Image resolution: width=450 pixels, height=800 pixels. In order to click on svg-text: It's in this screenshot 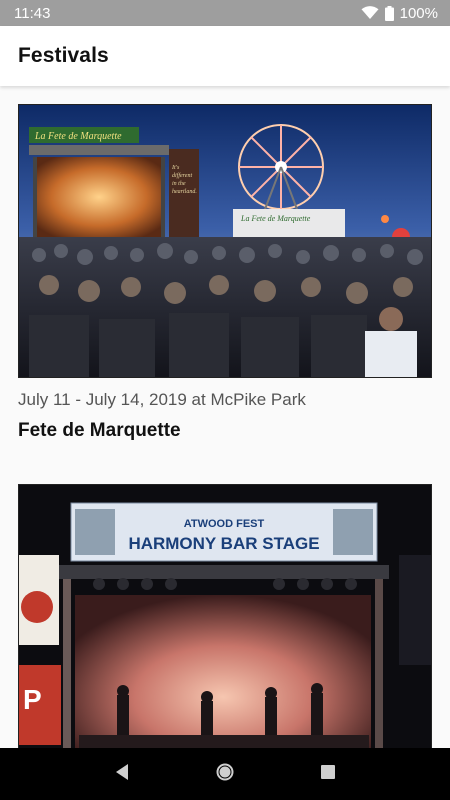, I will do `click(175, 168)`.